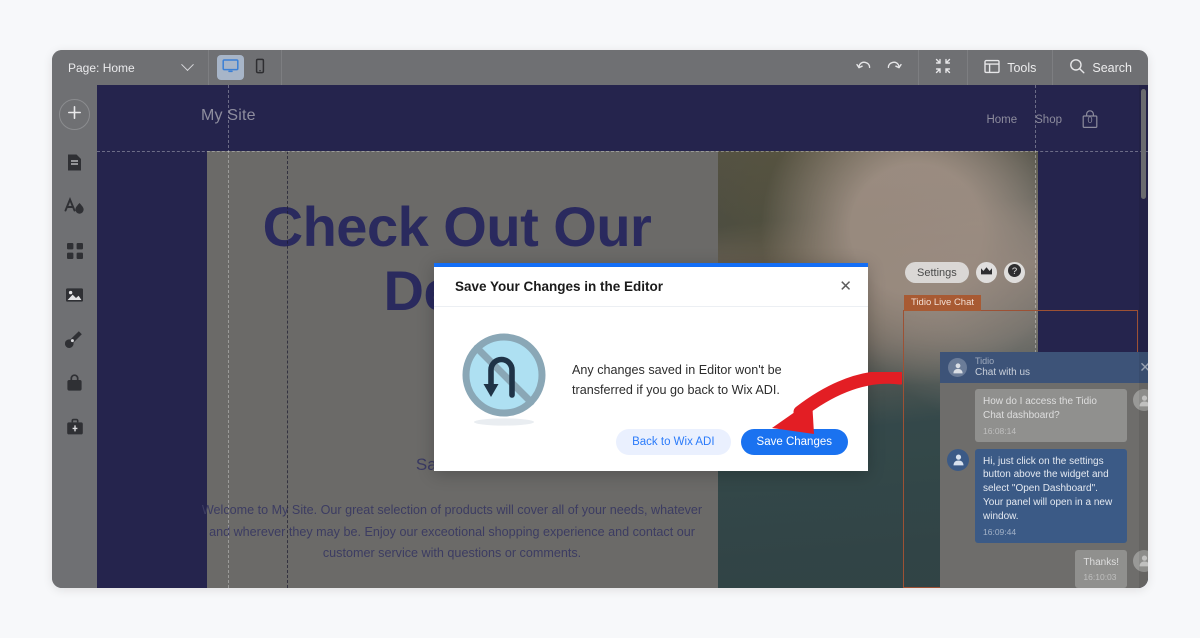 This screenshot has width=1200, height=638. I want to click on image-media-icon, so click(74, 297).